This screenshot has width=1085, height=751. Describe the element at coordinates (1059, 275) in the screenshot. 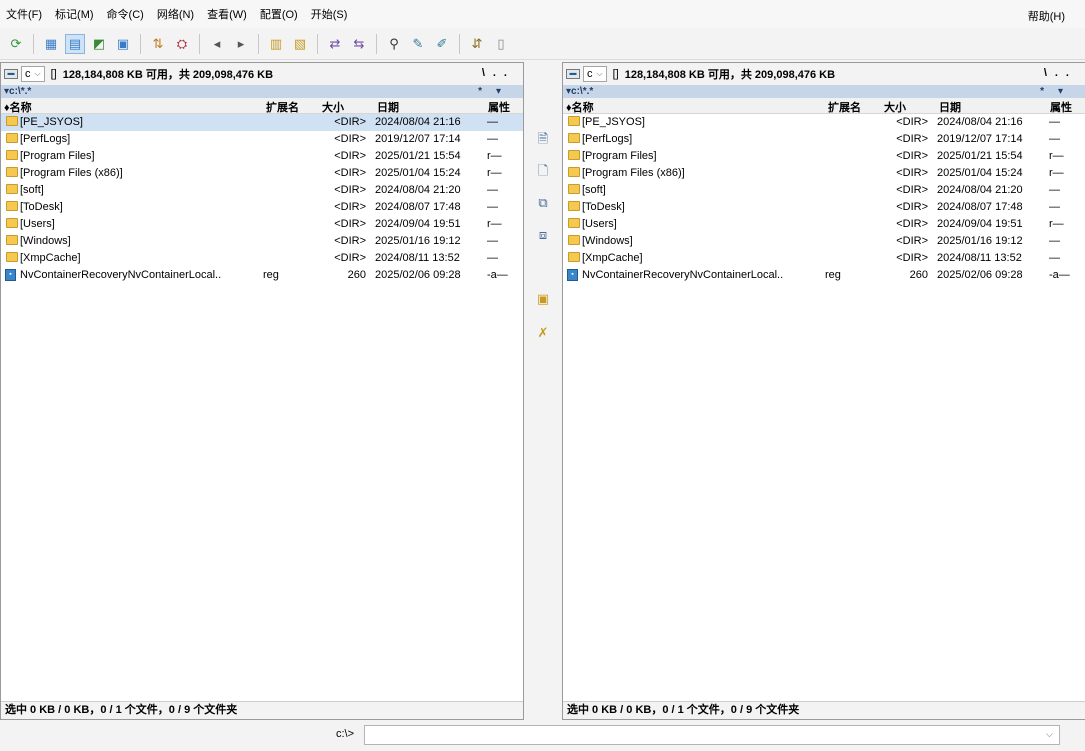

I see `file-attr: -a—` at that location.